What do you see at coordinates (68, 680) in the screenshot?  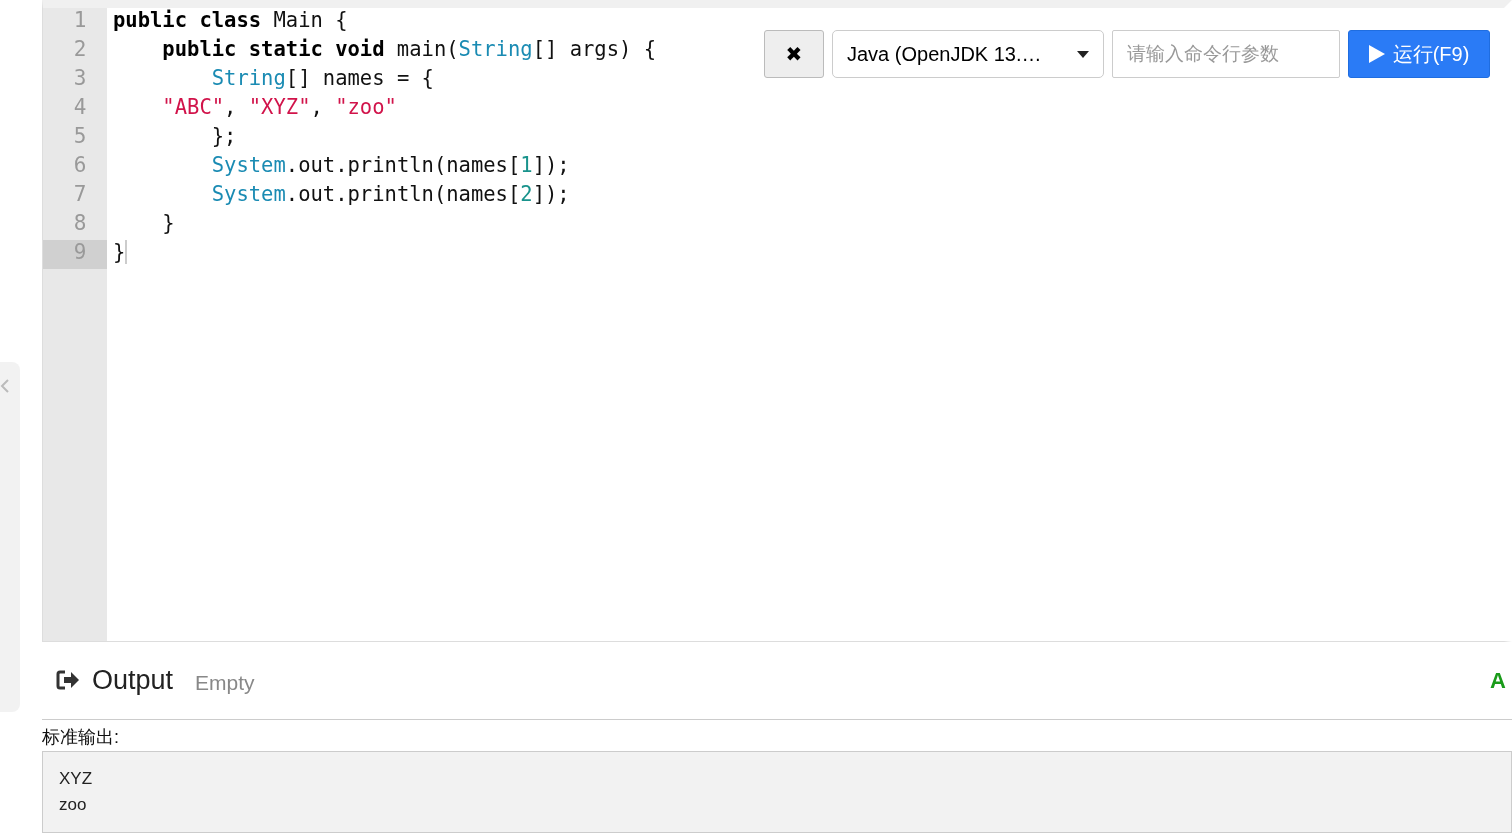 I see `output-icon` at bounding box center [68, 680].